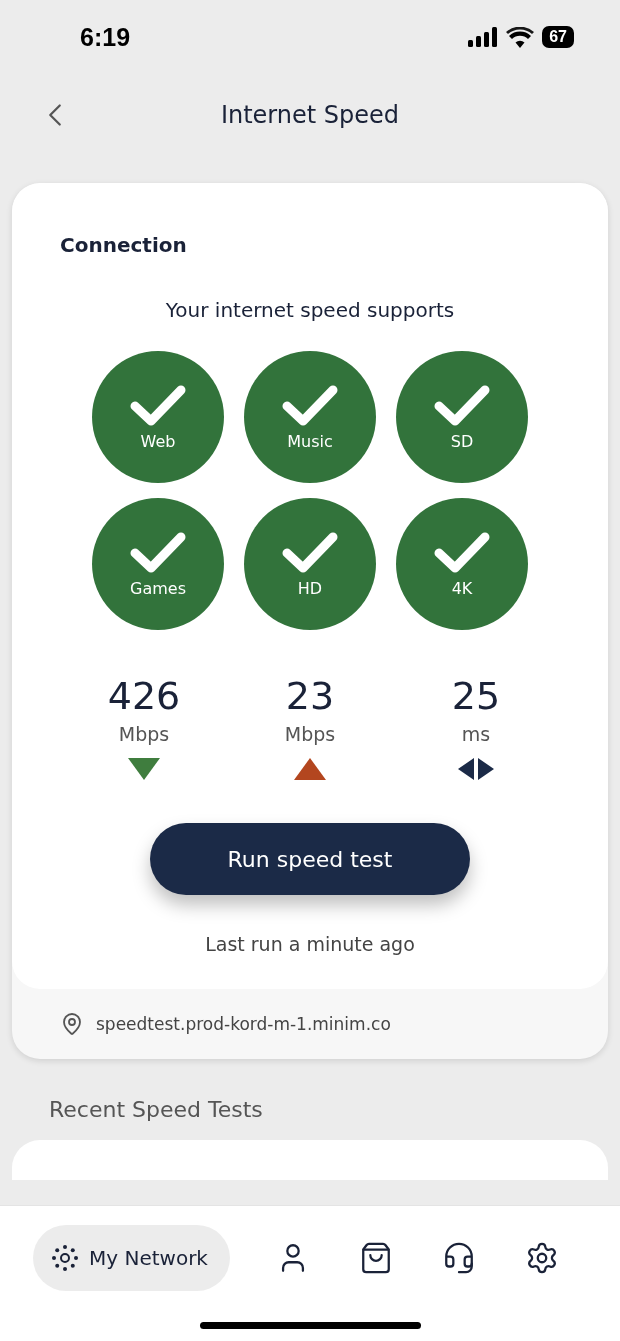  Describe the element at coordinates (476, 696) in the screenshot. I see `metric-value: 25` at that location.